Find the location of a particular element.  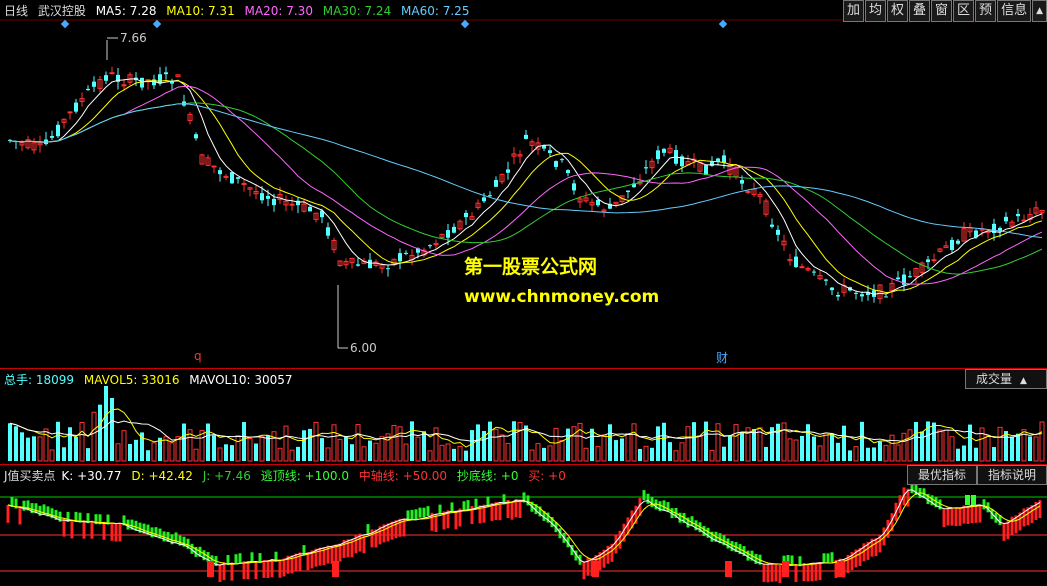

toolbar-button-yu: 预 is located at coordinates (986, 11).